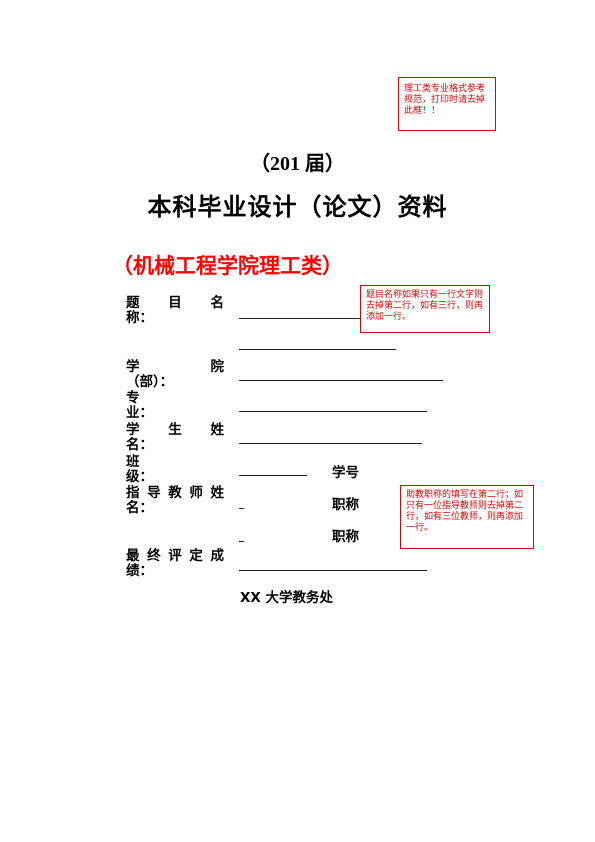 This screenshot has height=842, width=595. I want to click on advisor-title-label-2: 职称, so click(345, 537).